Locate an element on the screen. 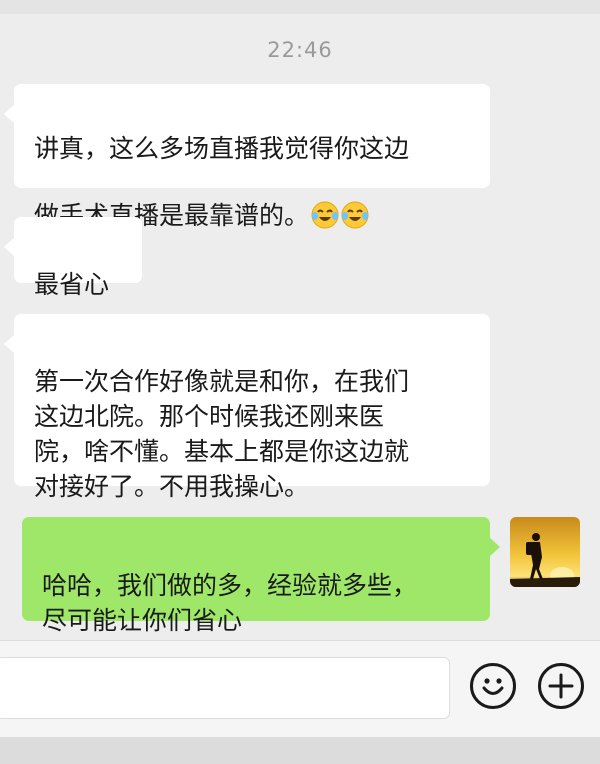 The image size is (600, 764). outgoing-message-bubble: 哈哈，我们做的多，经验就多些， 尽可能让你们省心 is located at coordinates (261, 576).